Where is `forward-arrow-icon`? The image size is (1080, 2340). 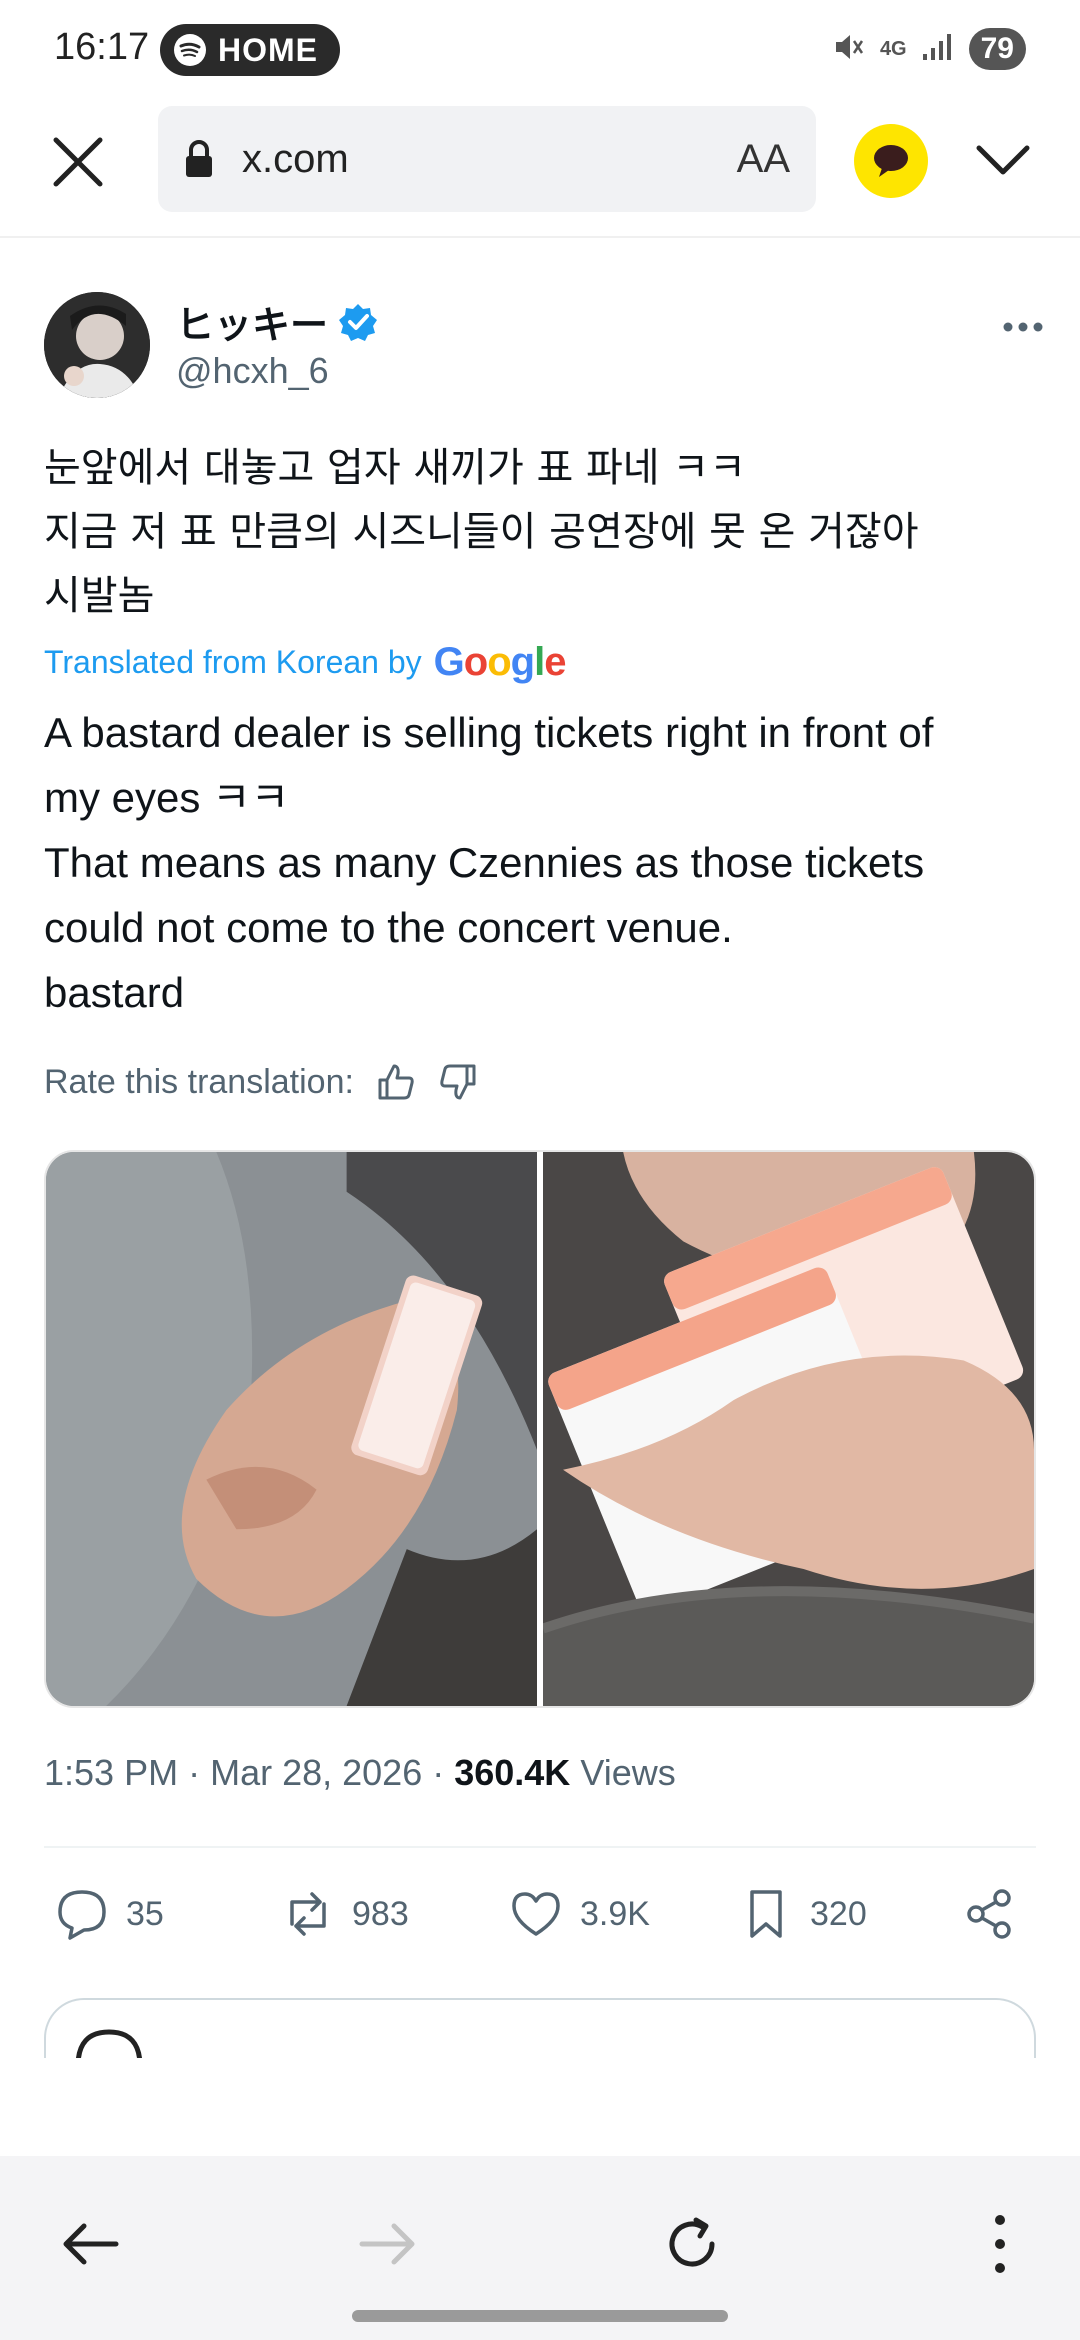
forward-arrow-icon is located at coordinates (387, 2244).